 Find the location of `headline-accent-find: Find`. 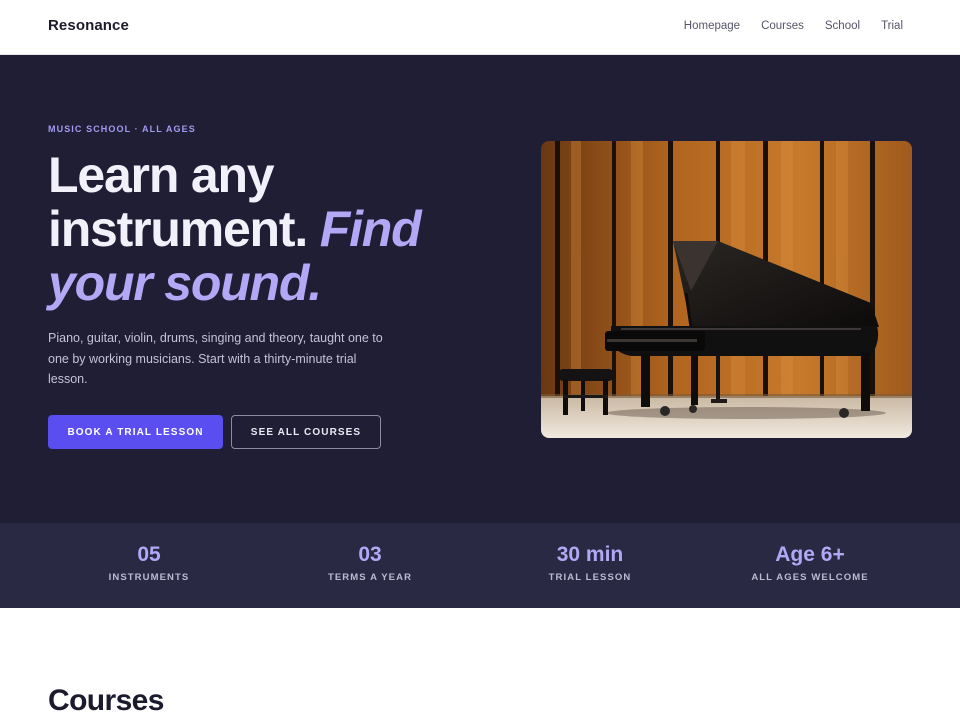

headline-accent-find: Find is located at coordinates (370, 229).